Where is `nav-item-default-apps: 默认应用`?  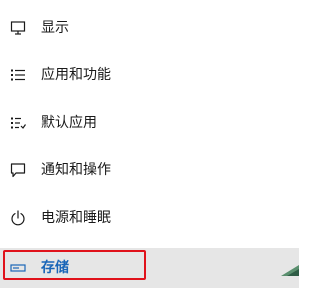
nav-item-default-apps: 默认应用 is located at coordinates (149, 123).